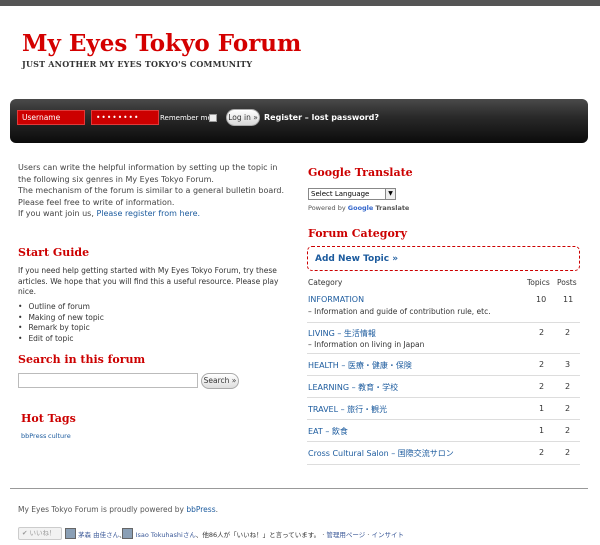 This screenshot has width=600, height=545. Describe the element at coordinates (366, 344) in the screenshot. I see `category-desc: – Information on living in Japan` at that location.